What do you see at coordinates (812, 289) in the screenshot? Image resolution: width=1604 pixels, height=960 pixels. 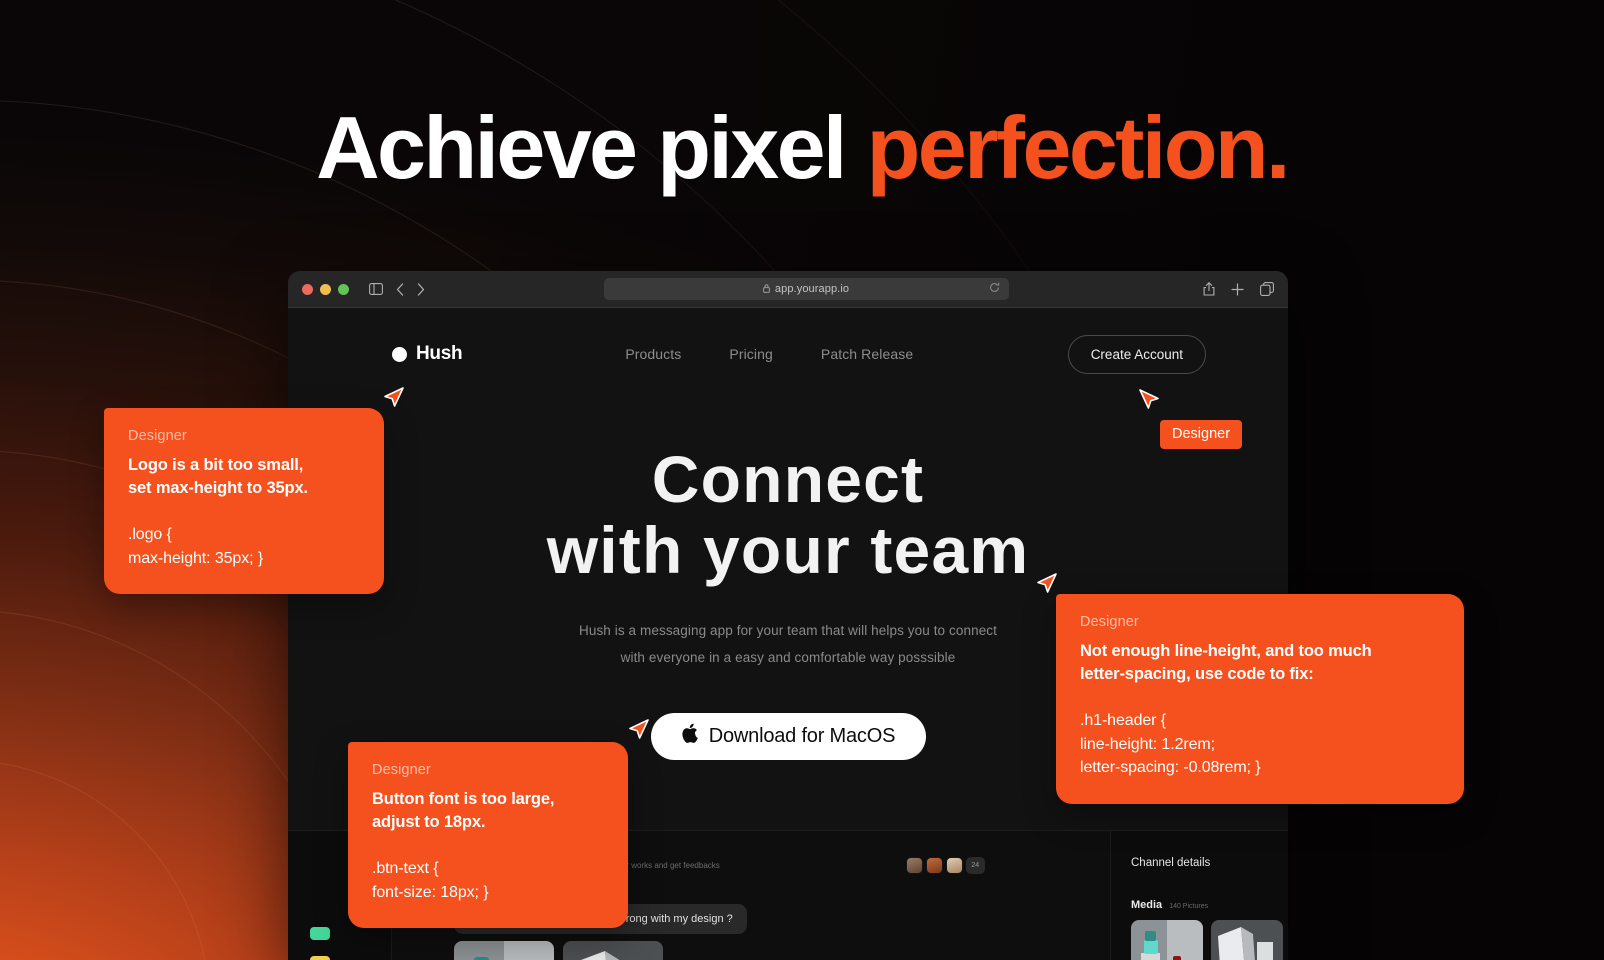 I see `url-text: app.yourapp.io` at bounding box center [812, 289].